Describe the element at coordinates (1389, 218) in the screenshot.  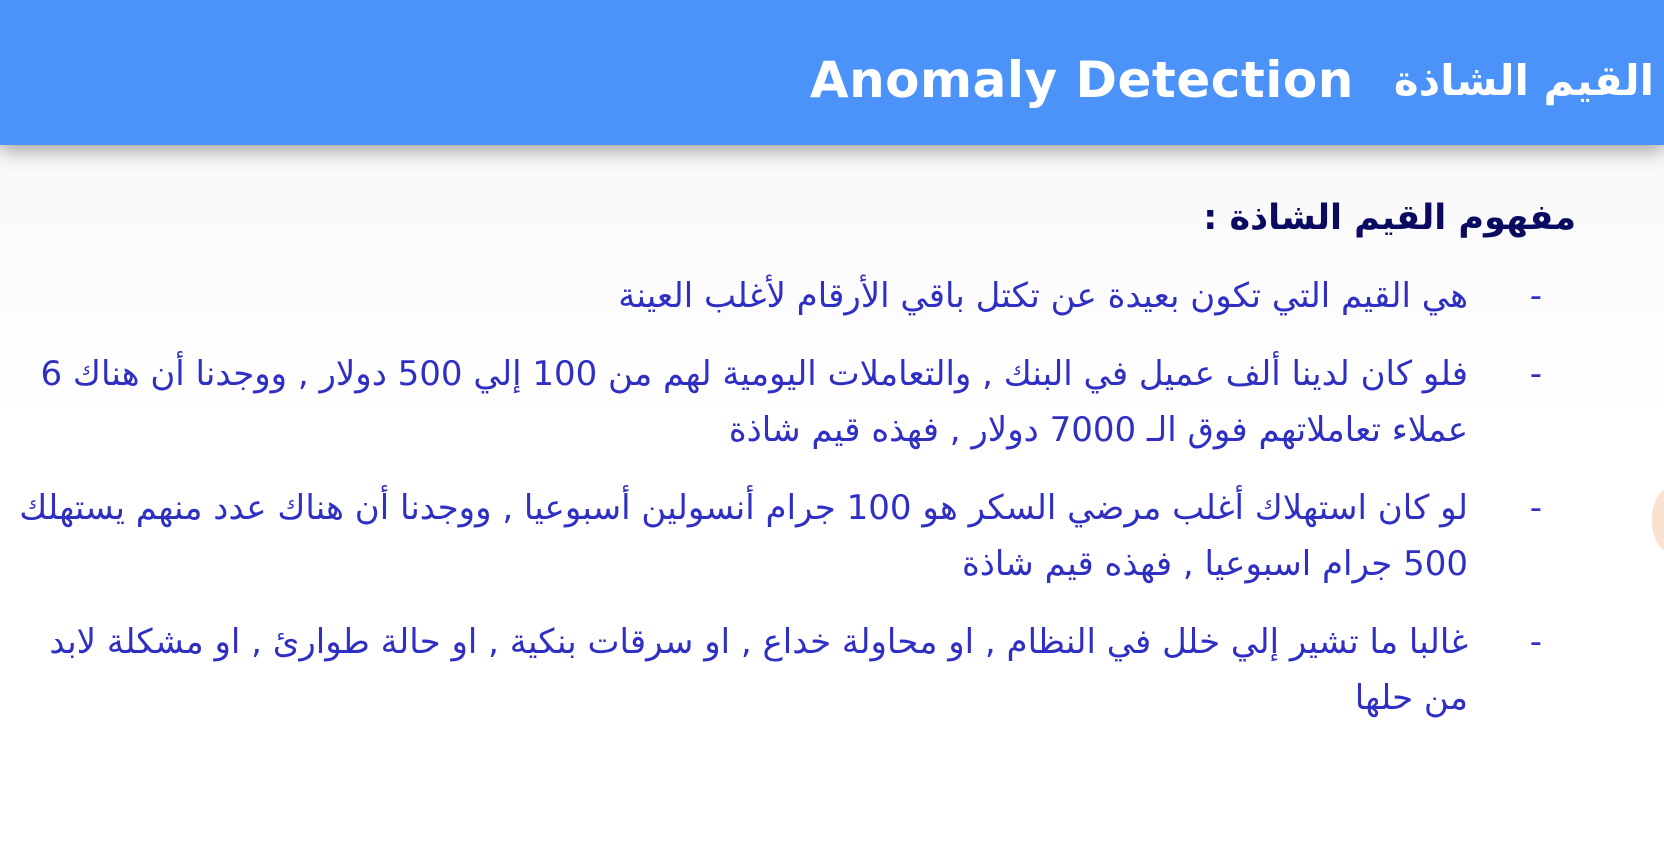
I see `section-heading: مفهوم القيم الشاذة :` at that location.